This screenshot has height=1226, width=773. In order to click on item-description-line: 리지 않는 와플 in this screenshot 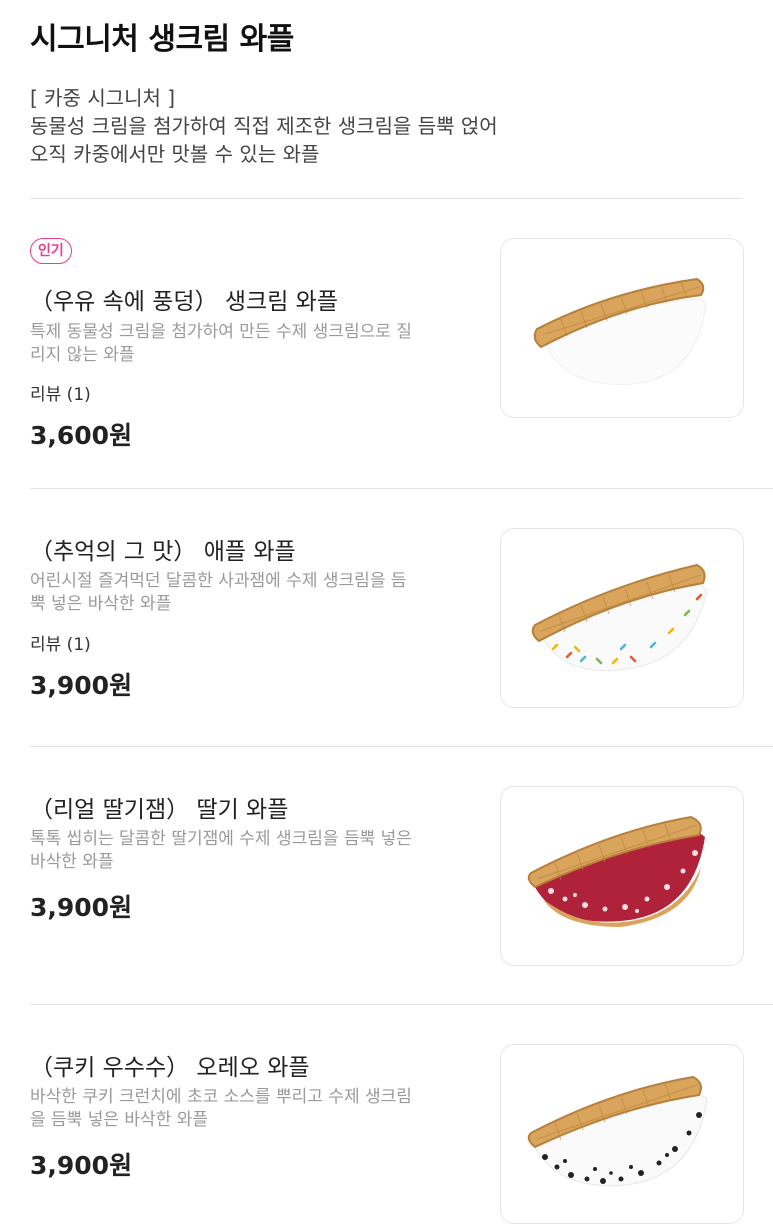, I will do `click(82, 355)`.